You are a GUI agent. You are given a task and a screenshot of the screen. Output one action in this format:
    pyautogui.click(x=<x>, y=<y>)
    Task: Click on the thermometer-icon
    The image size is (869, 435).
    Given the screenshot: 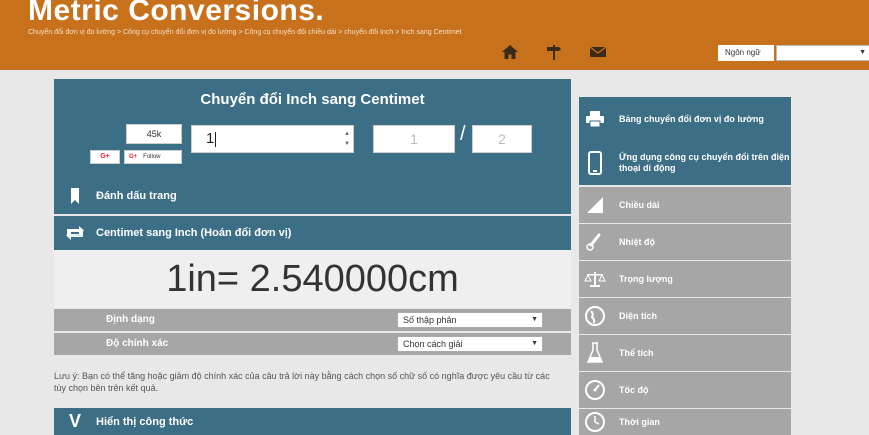 What is the action you would take?
    pyautogui.click(x=595, y=242)
    